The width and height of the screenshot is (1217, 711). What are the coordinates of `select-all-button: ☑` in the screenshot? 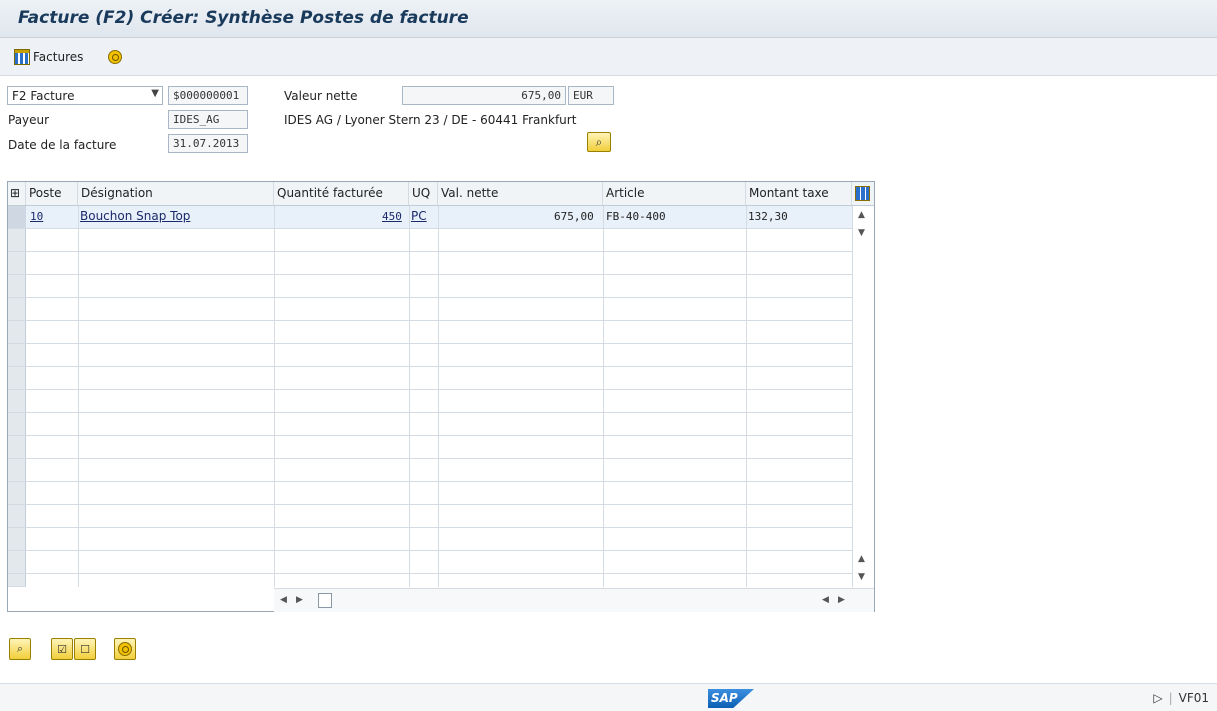 It's located at (62, 649).